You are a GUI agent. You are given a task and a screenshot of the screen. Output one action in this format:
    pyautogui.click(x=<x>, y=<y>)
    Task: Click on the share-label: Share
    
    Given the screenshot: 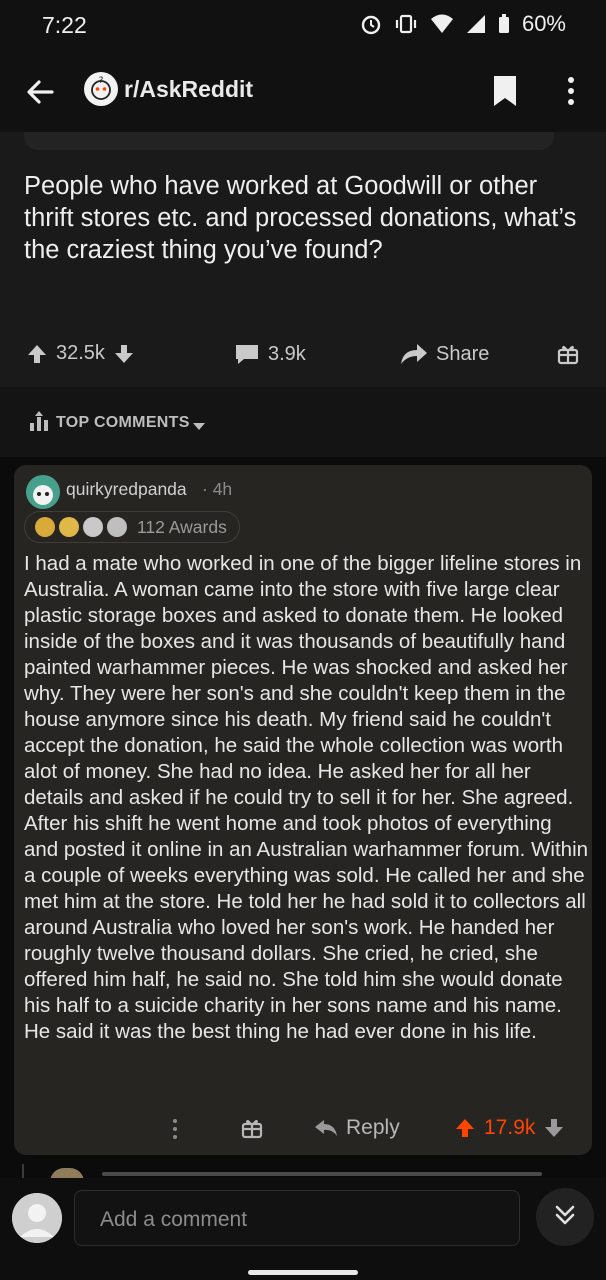 What is the action you would take?
    pyautogui.click(x=463, y=353)
    